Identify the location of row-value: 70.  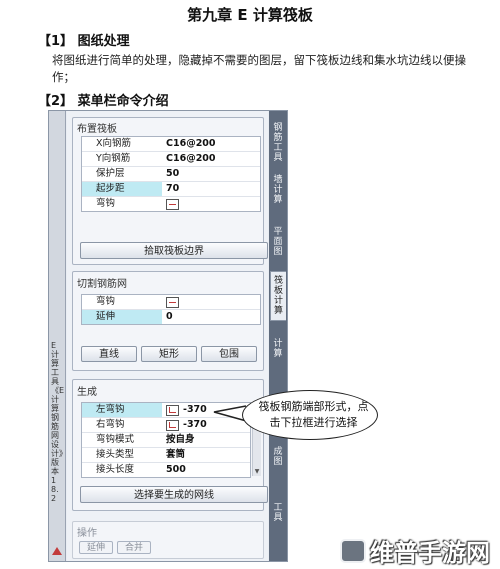
(211, 189).